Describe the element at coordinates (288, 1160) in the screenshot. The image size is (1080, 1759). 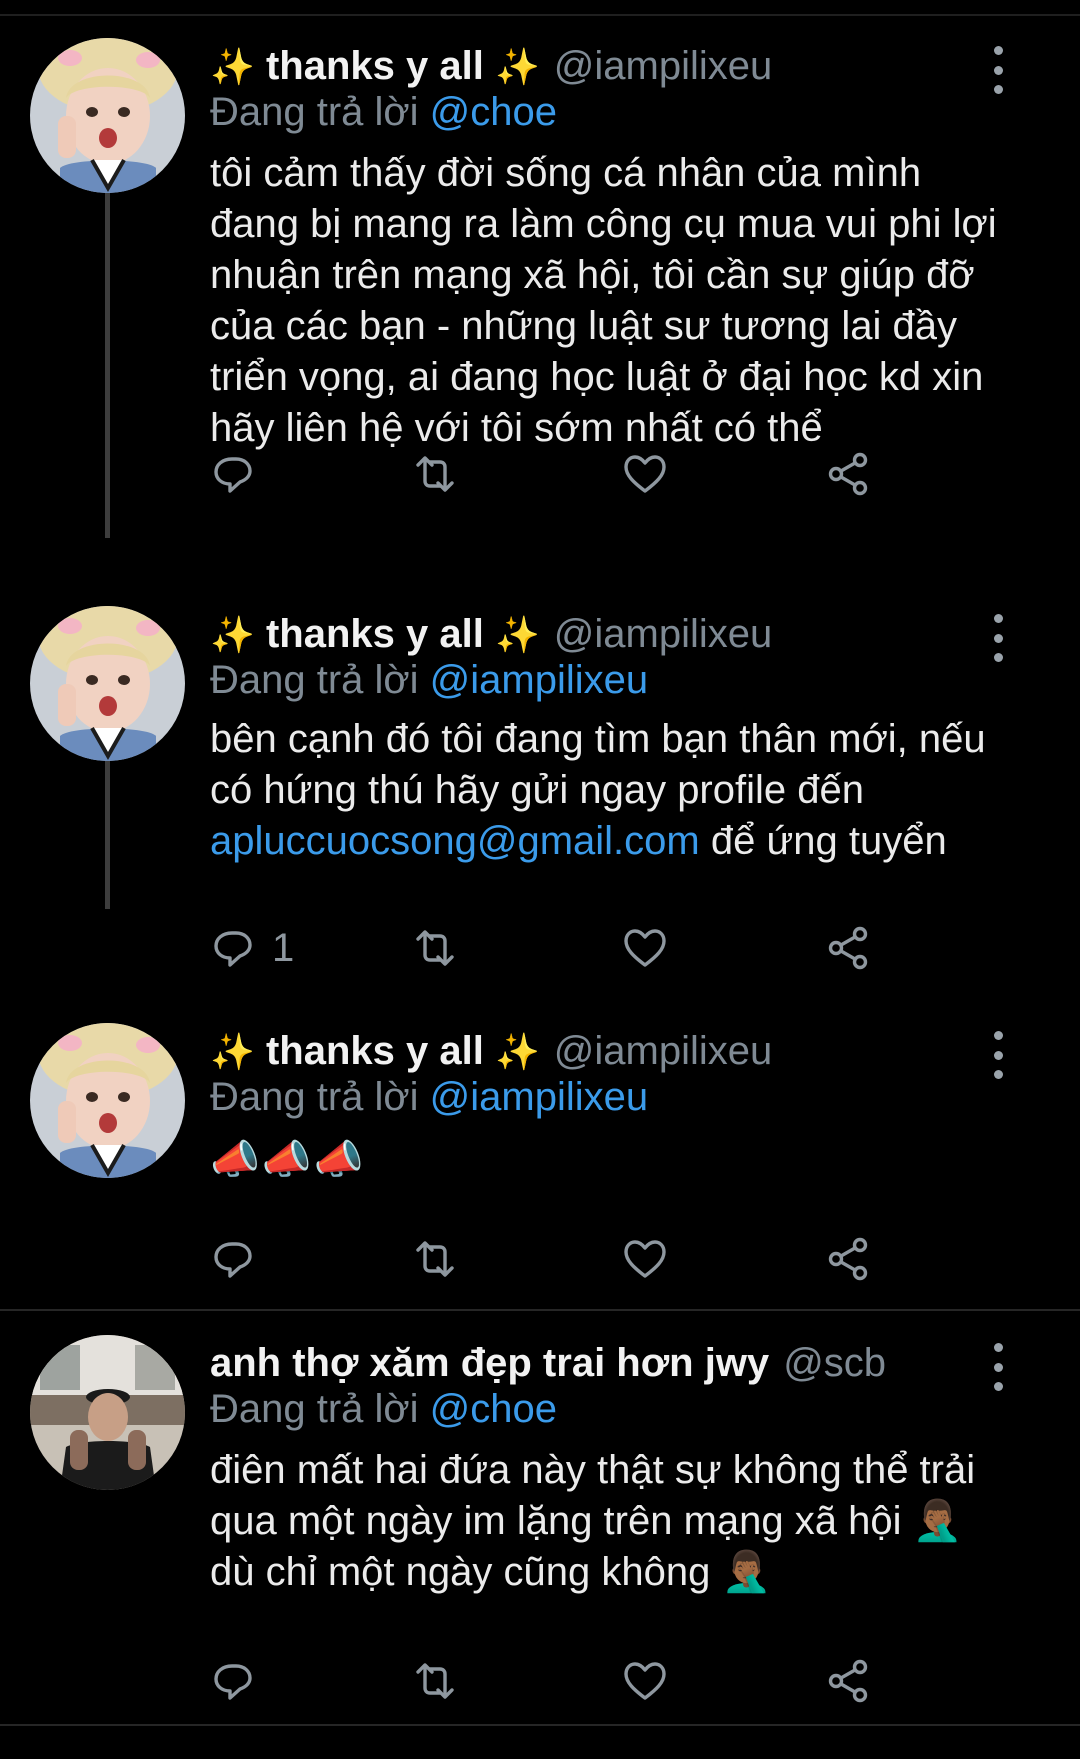
I see `tweet-text: 📣📣📣` at that location.